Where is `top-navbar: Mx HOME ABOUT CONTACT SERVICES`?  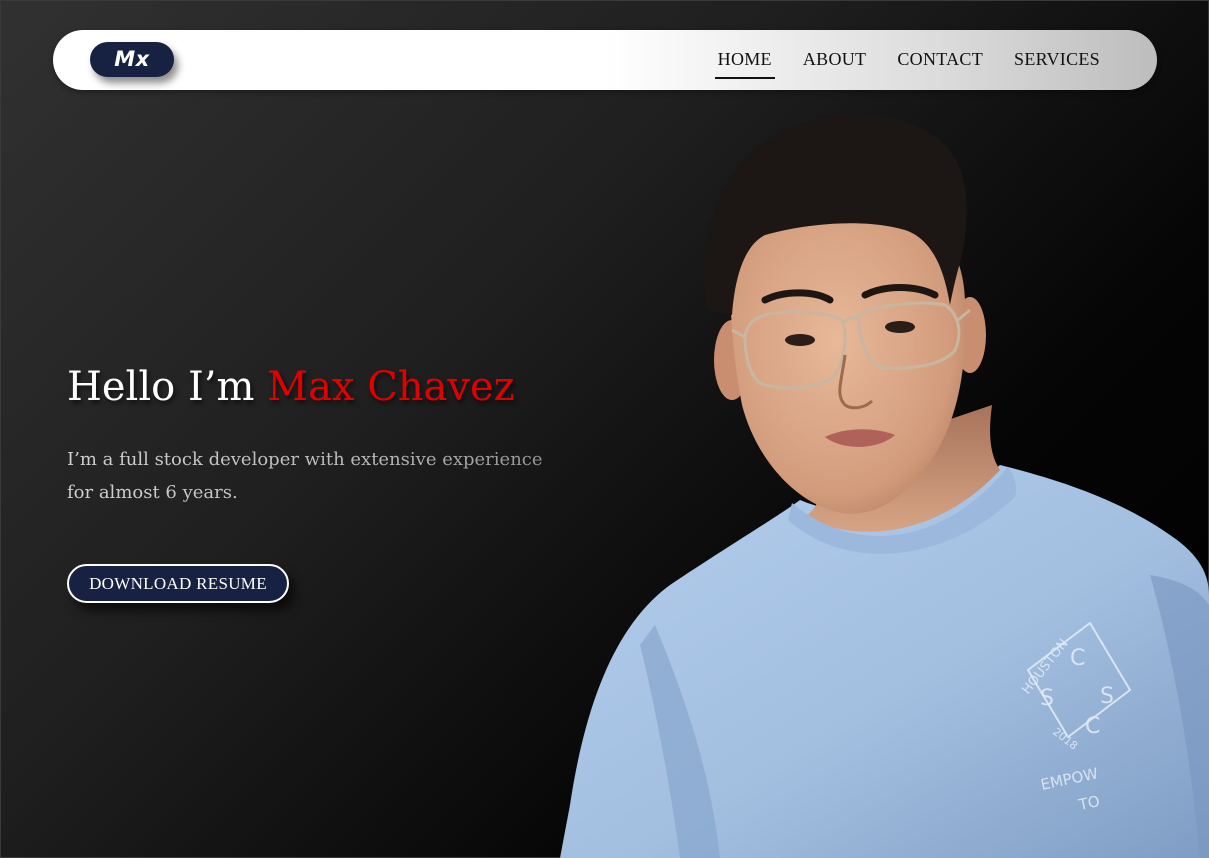
top-navbar: Mx HOME ABOUT CONTACT SERVICES is located at coordinates (605, 60).